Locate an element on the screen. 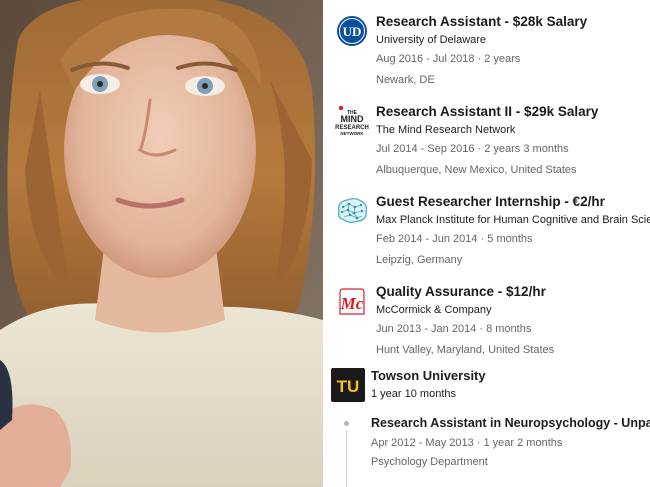 This screenshot has width=650, height=487. towson-logo-icon: TU is located at coordinates (348, 385).